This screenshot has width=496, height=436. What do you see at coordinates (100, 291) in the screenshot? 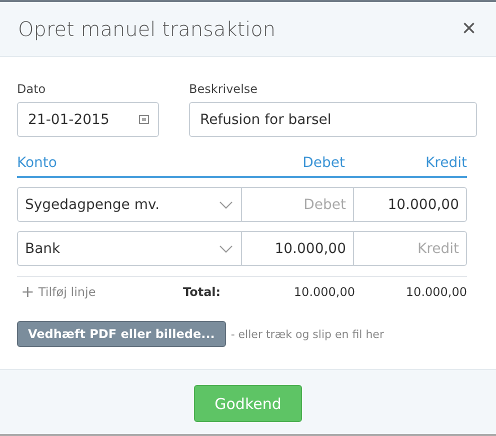
I see `add-line-button: + Tilføj linje` at bounding box center [100, 291].